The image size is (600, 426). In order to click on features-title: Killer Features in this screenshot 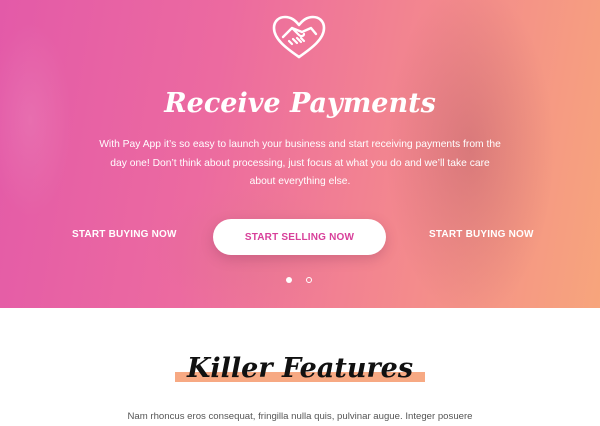, I will do `click(300, 368)`.